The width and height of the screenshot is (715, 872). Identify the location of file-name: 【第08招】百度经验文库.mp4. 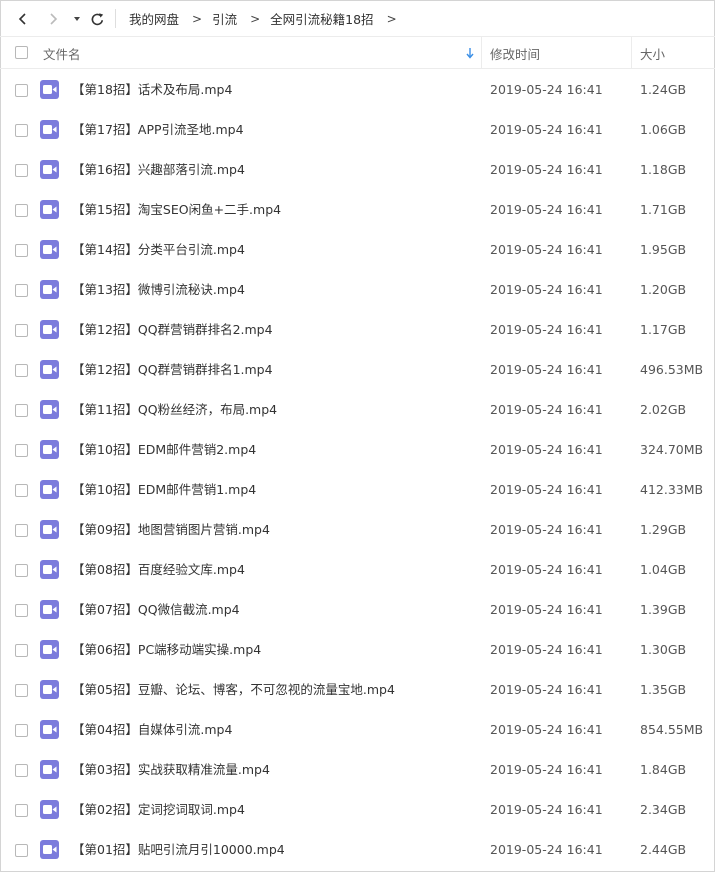
(158, 570).